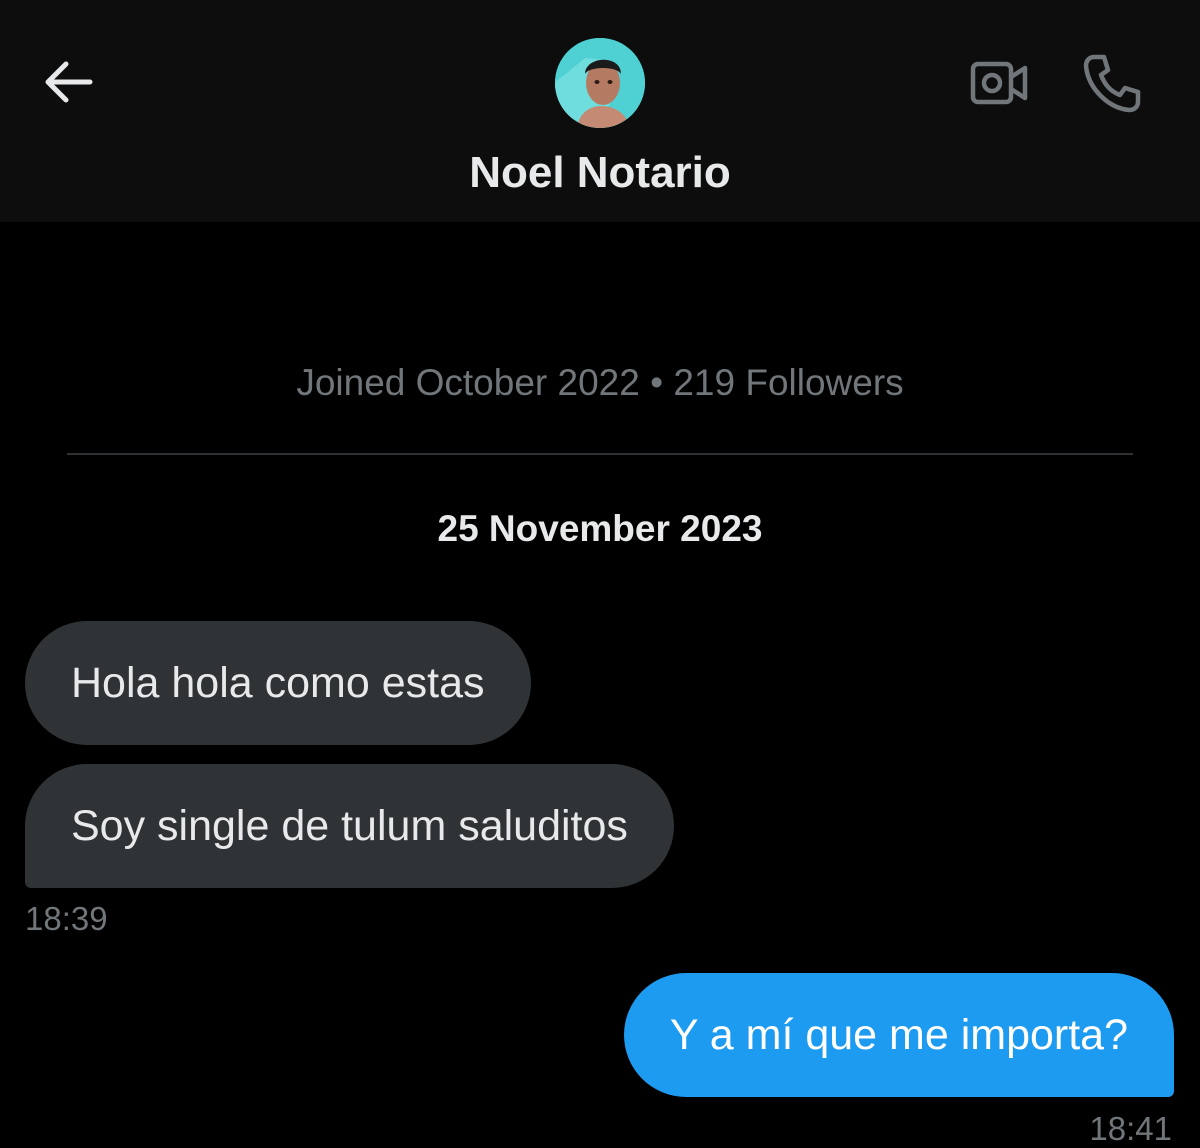 This screenshot has width=1200, height=1148. I want to click on incoming-message: Soy single de tulum saluditos, so click(349, 826).